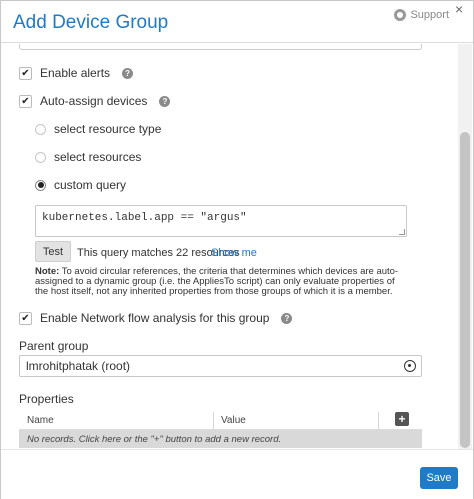 The width and height of the screenshot is (474, 499). Describe the element at coordinates (237, 22) in the screenshot. I see `dialog-header: Add Device Group Support ×` at that location.